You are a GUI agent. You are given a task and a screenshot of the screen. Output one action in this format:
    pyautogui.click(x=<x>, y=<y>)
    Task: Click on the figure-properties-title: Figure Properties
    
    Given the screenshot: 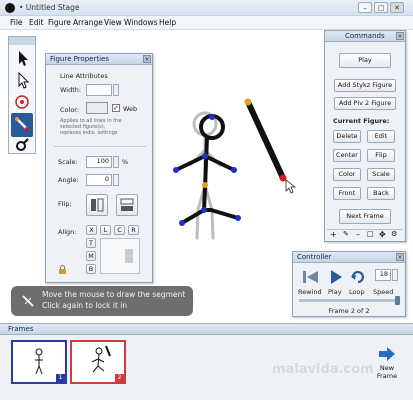 What is the action you would take?
    pyautogui.click(x=79, y=59)
    